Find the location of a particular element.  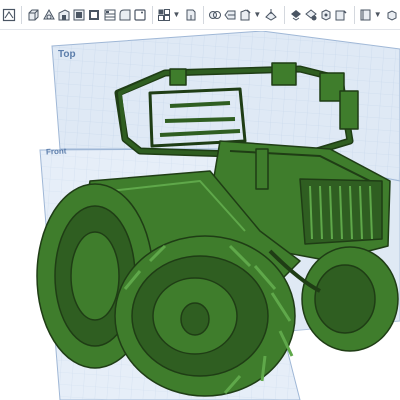

top-plane-label: Top is located at coordinates (67, 54).